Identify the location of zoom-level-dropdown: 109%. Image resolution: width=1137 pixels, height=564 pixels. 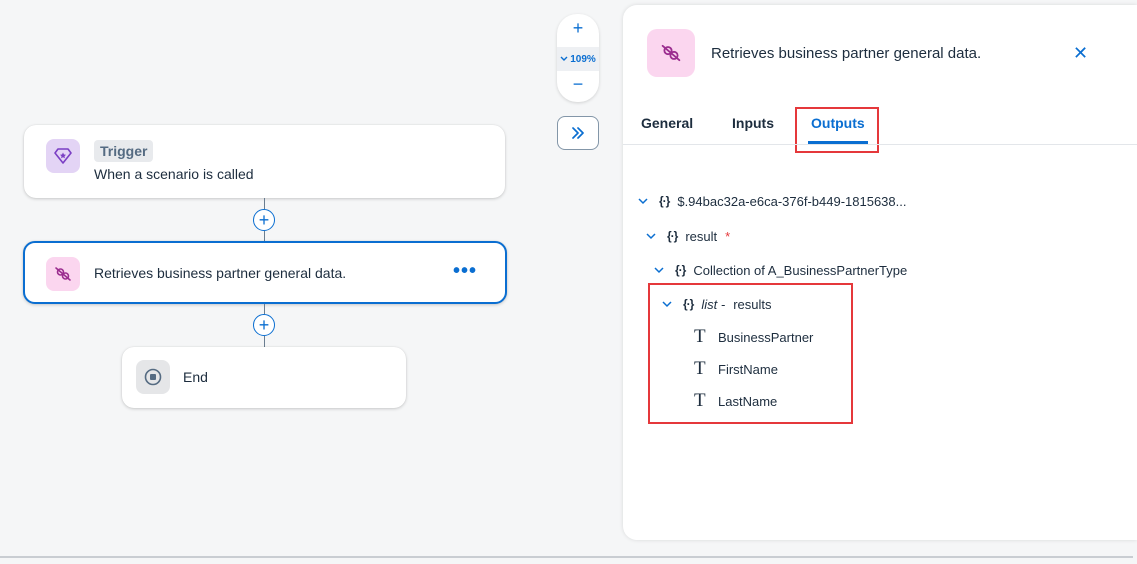
(578, 59).